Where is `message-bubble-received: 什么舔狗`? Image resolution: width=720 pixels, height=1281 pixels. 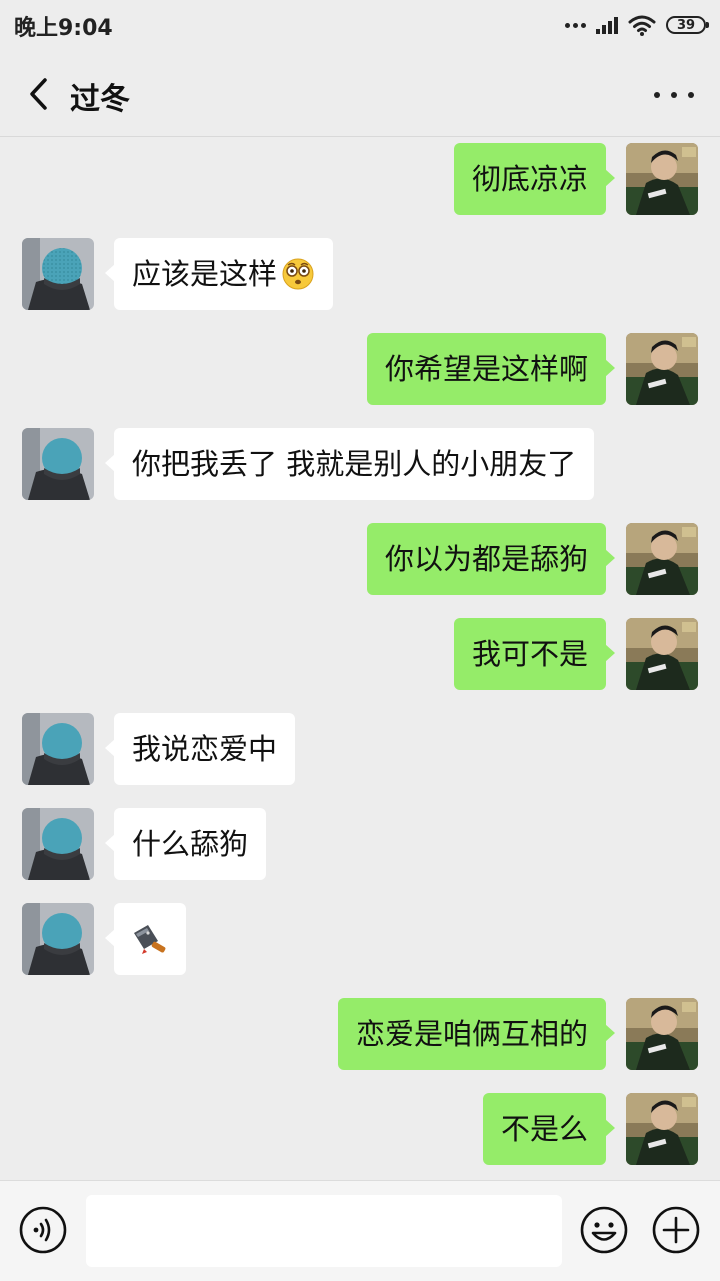
message-bubble-received: 什么舔狗 is located at coordinates (185, 844).